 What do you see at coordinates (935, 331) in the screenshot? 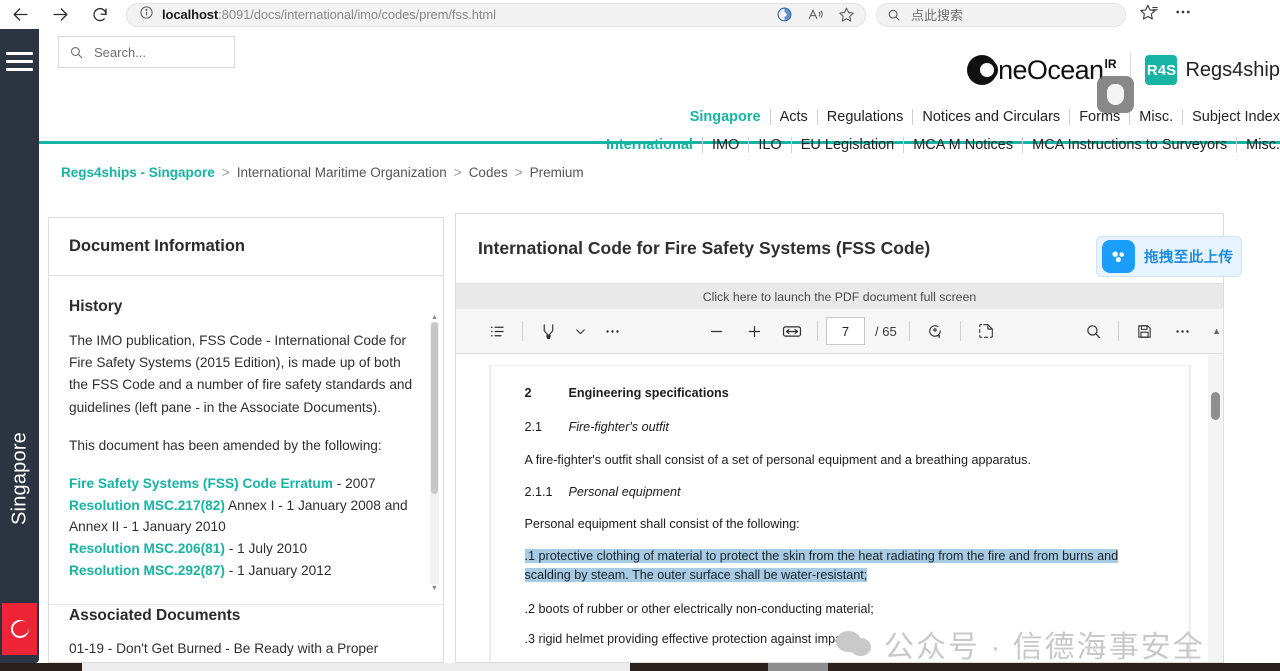
I see `rotate-icon` at bounding box center [935, 331].